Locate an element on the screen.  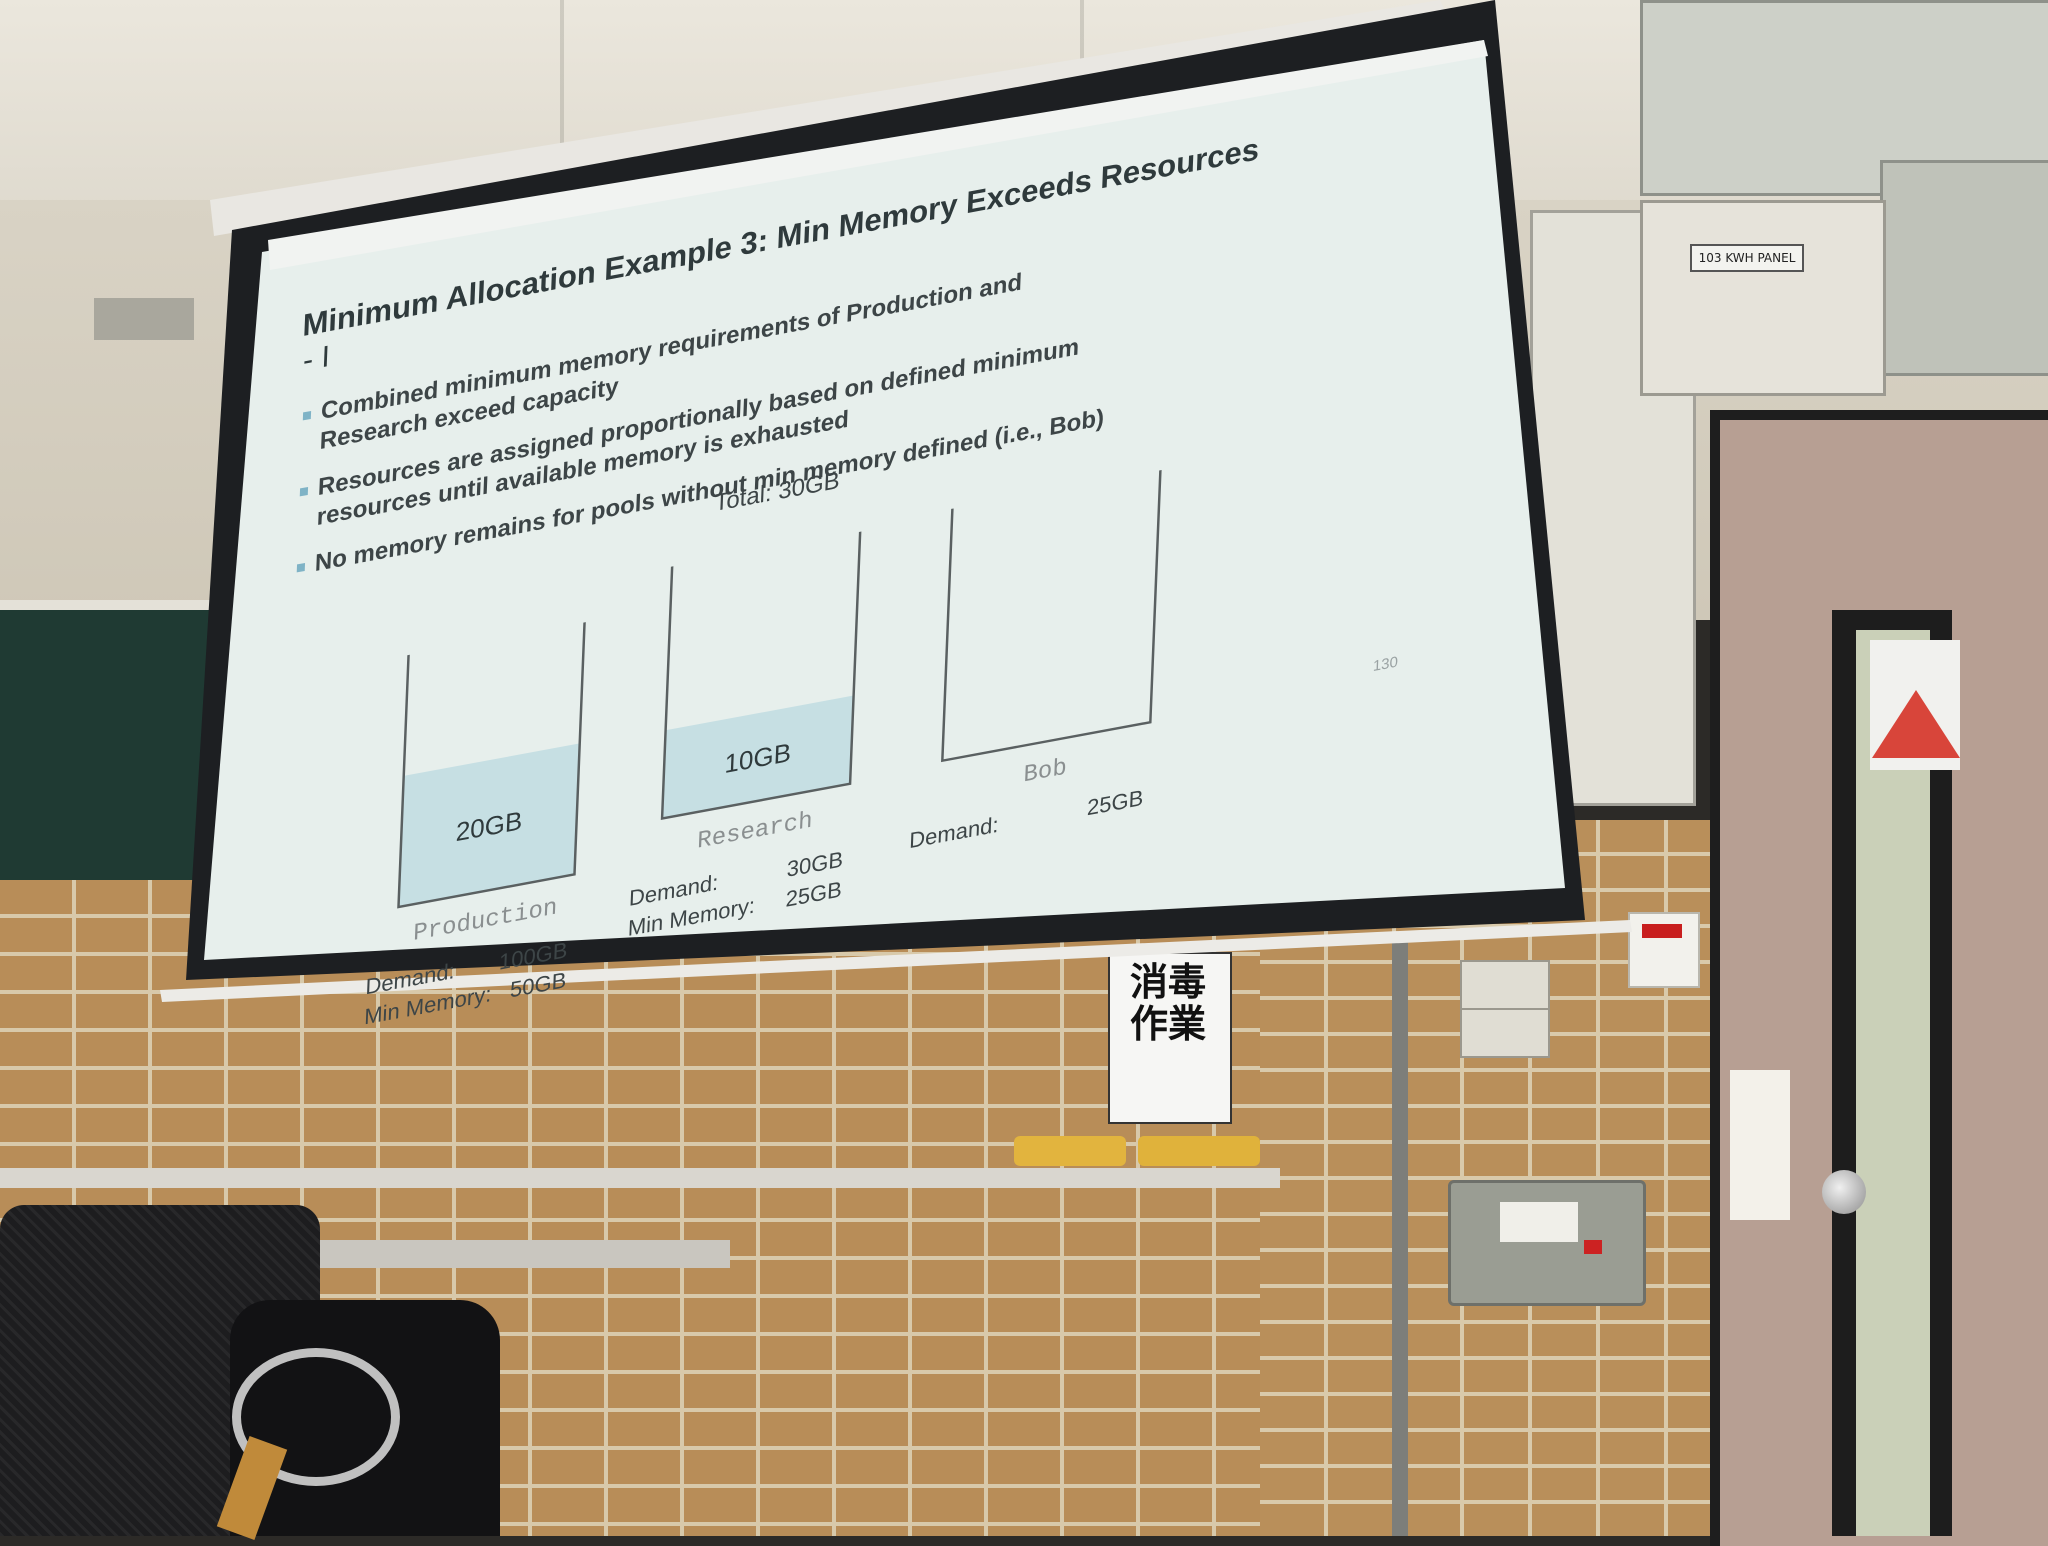
slide-title-continuation: - I is located at coordinates (317, 359).